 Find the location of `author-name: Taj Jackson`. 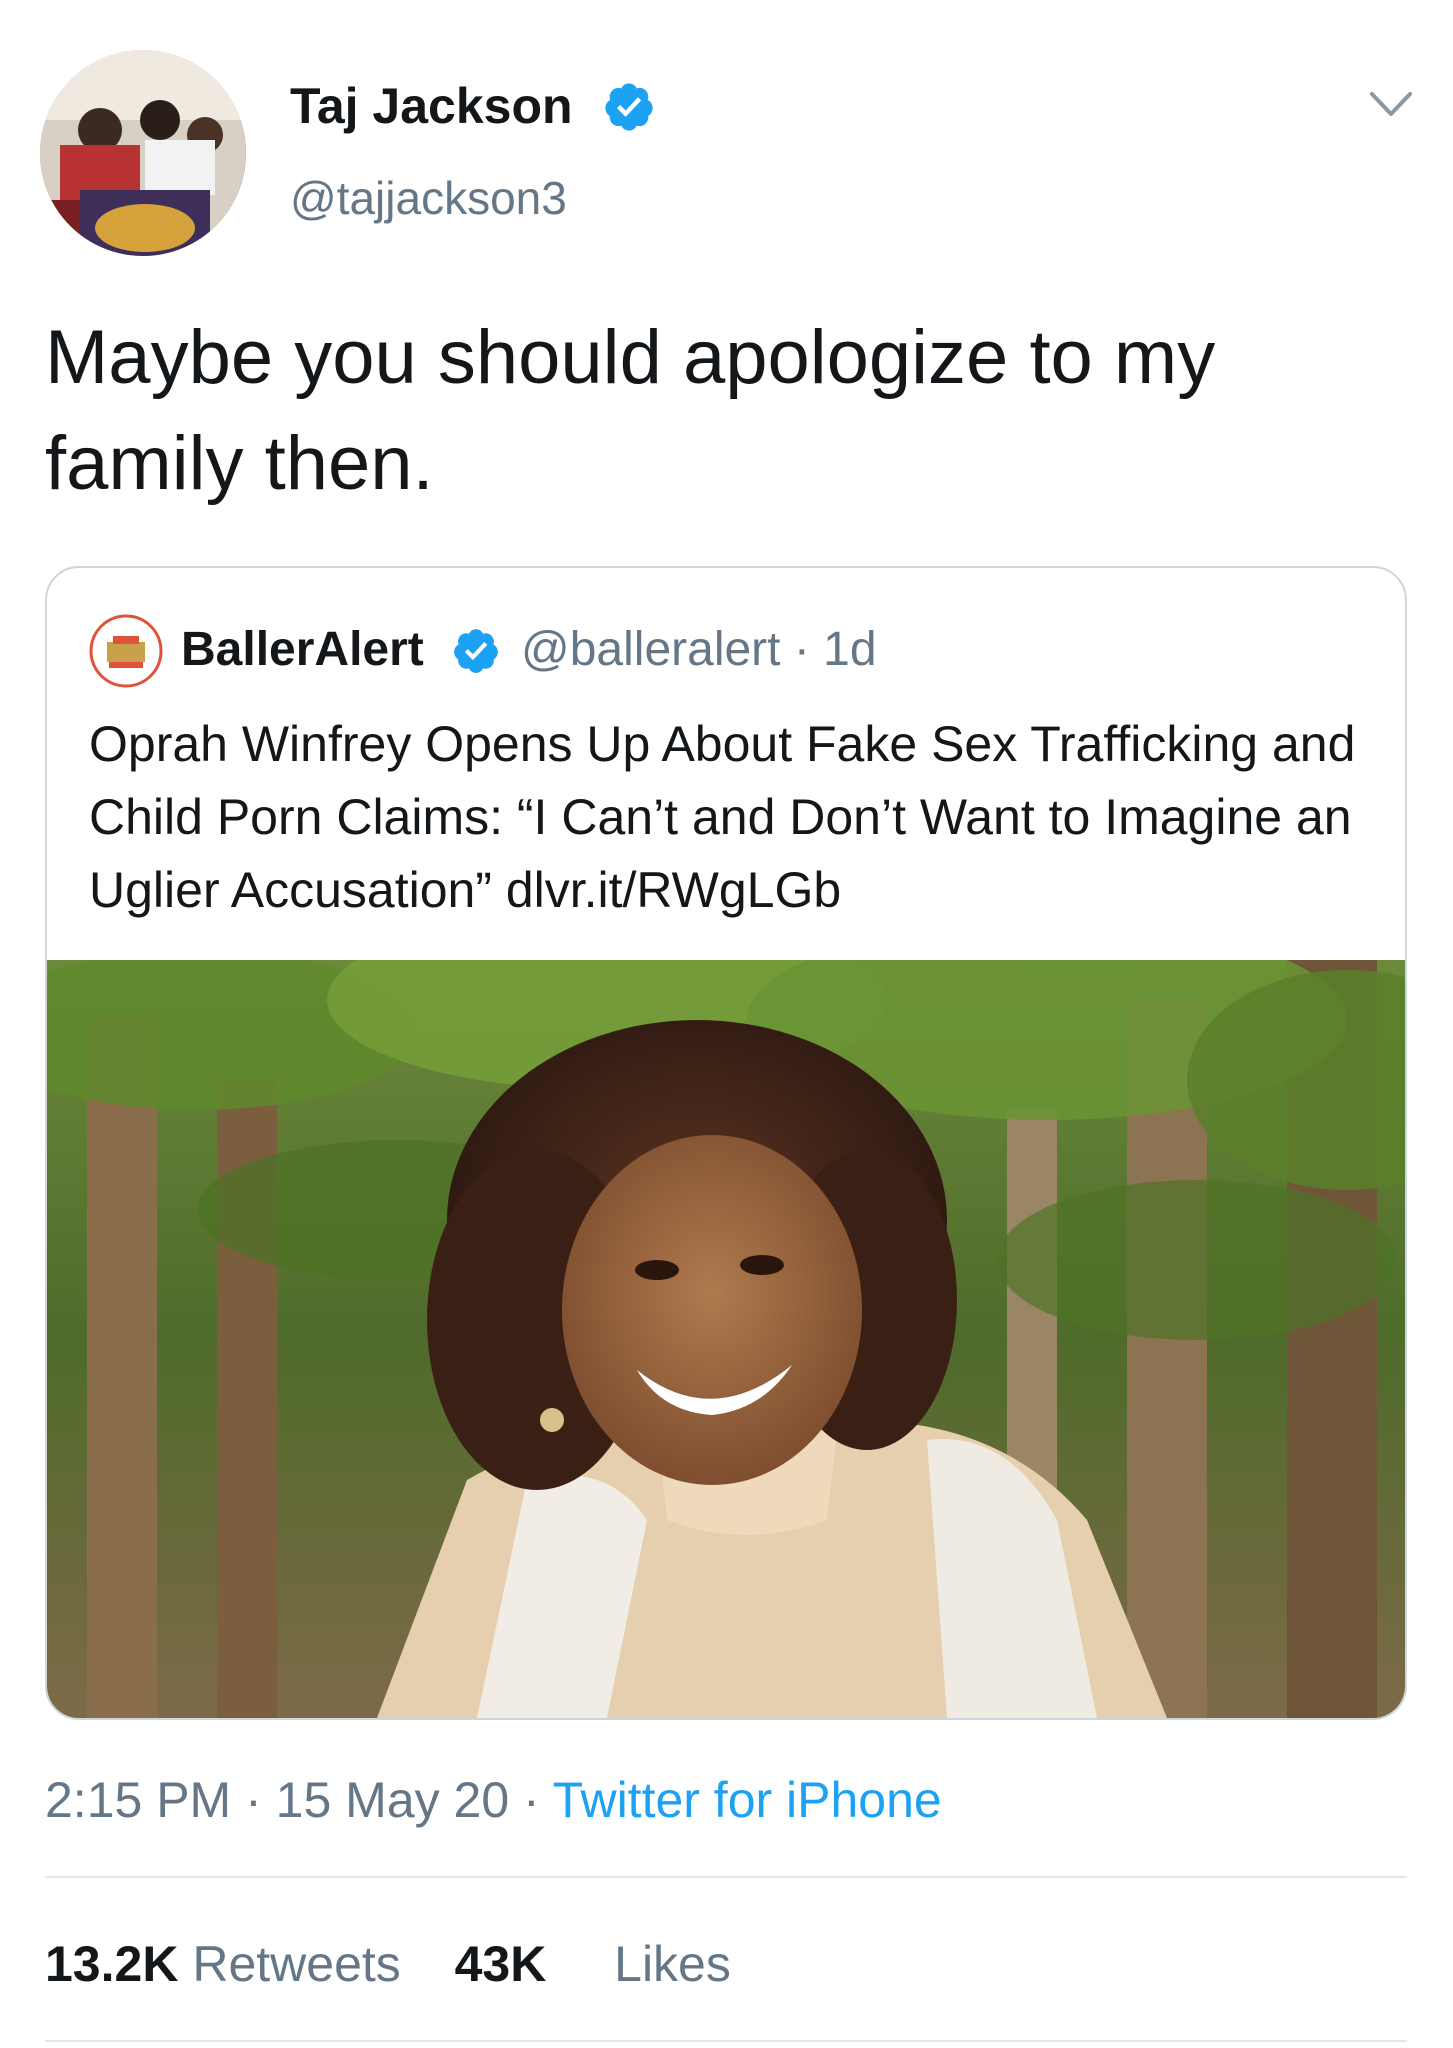

author-name: Taj Jackson is located at coordinates (431, 106).